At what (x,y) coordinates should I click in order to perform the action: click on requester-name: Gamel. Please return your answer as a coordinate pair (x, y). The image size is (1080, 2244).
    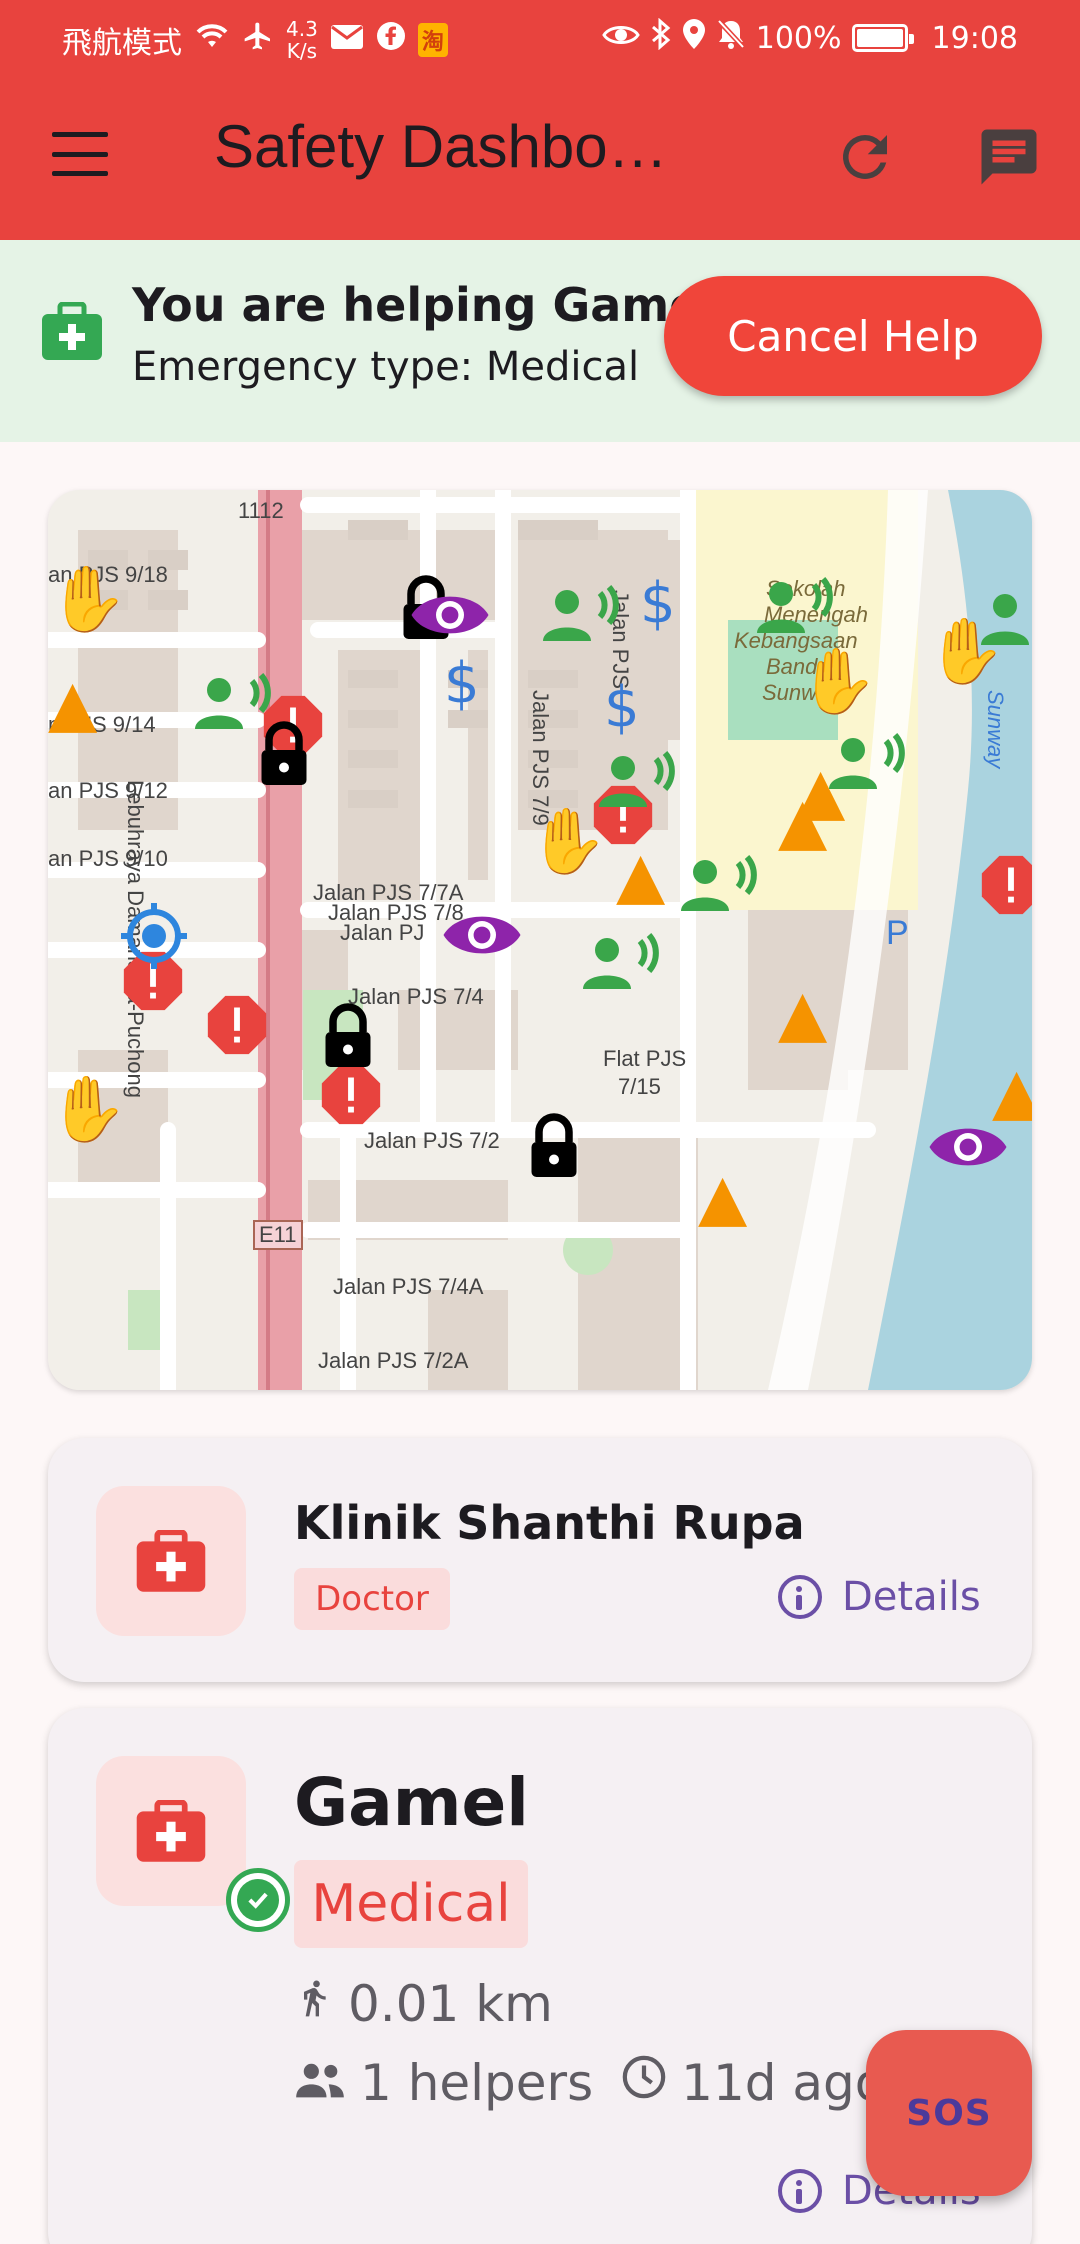
    Looking at the image, I should click on (411, 1802).